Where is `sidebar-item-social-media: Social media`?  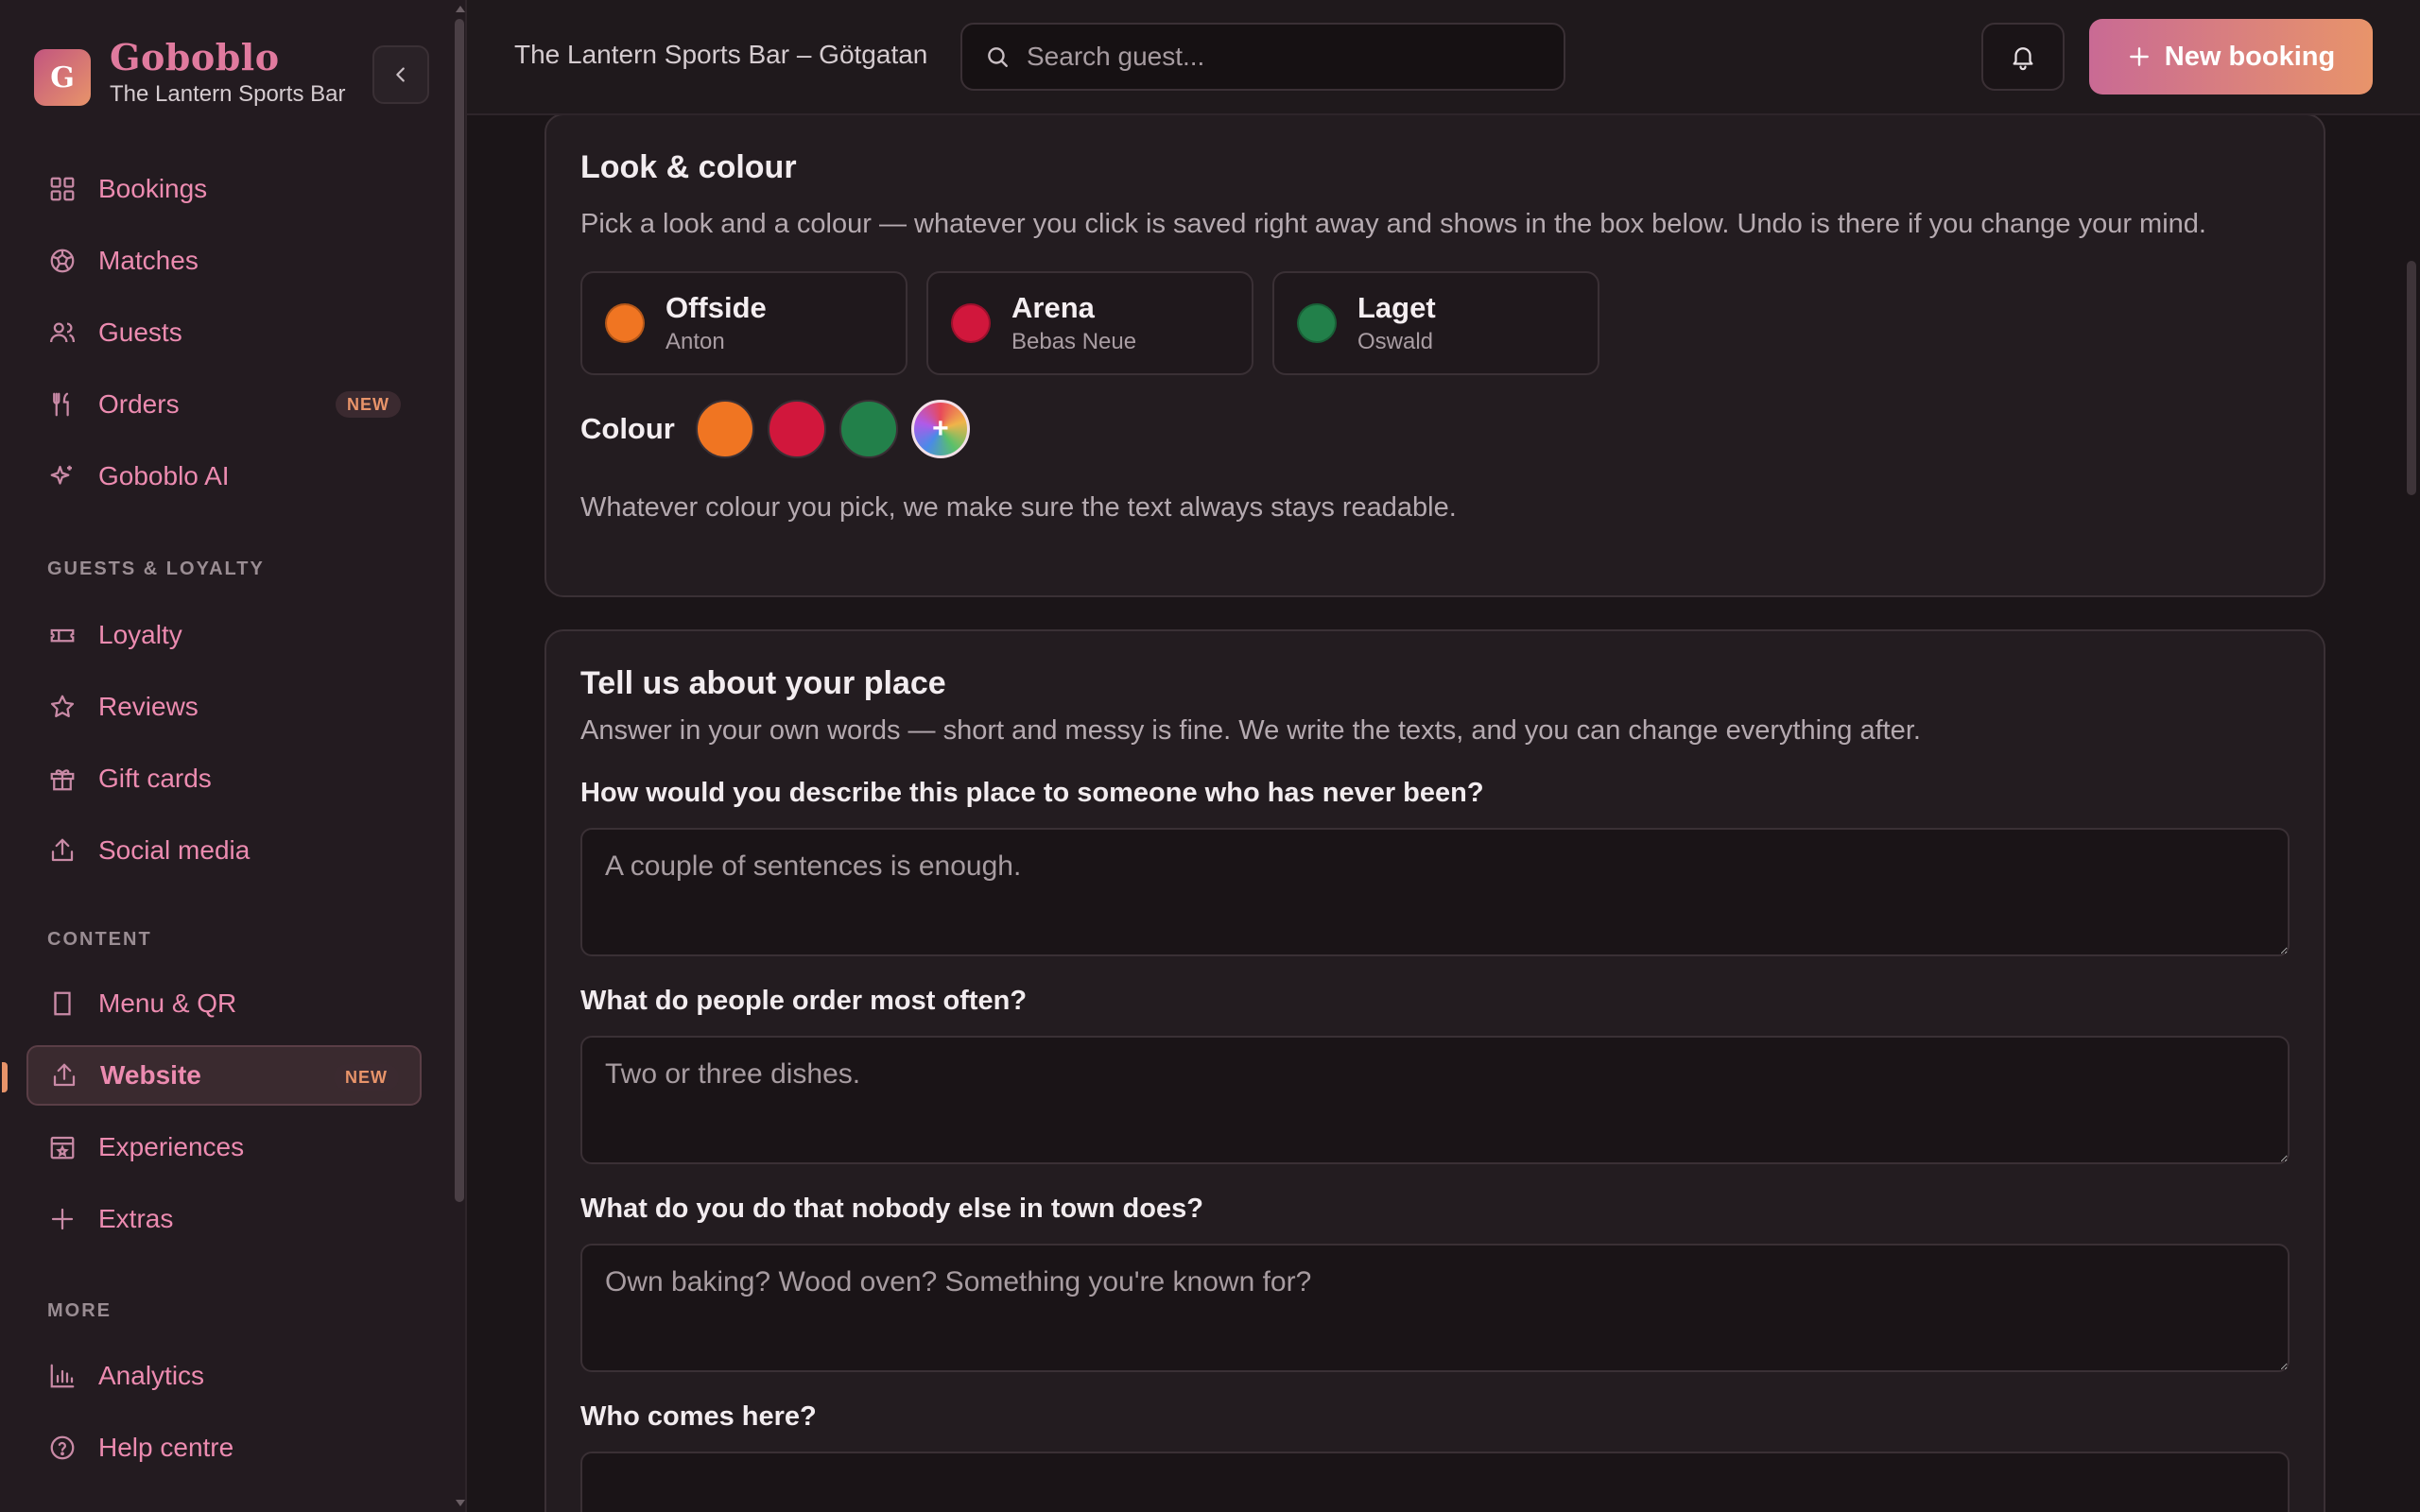
sidebar-item-social-media: Social media is located at coordinates (224, 850).